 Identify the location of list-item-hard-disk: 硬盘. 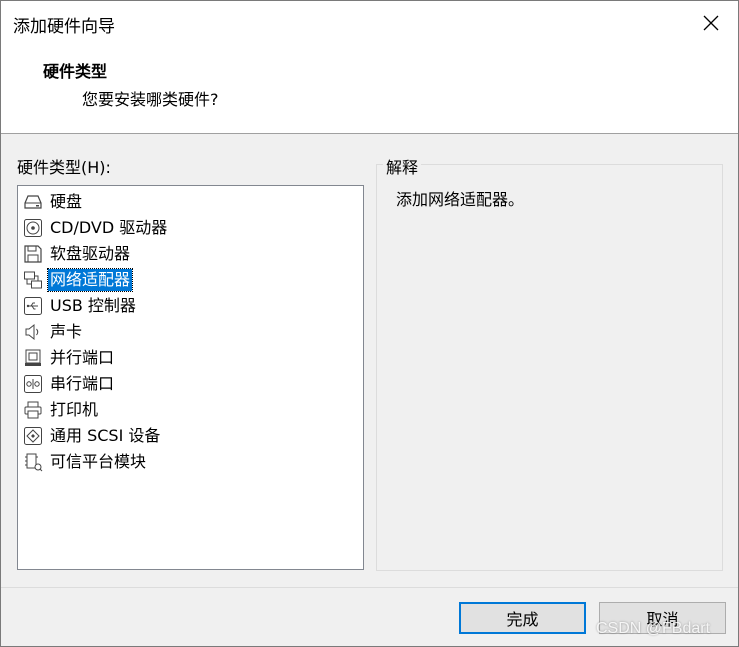
(53, 202).